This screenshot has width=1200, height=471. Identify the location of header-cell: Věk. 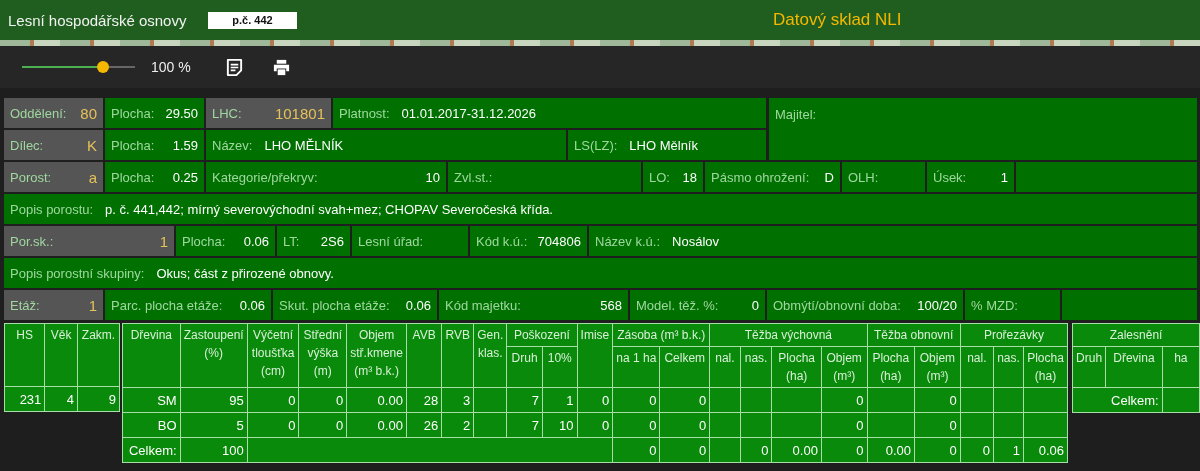
(61, 355).